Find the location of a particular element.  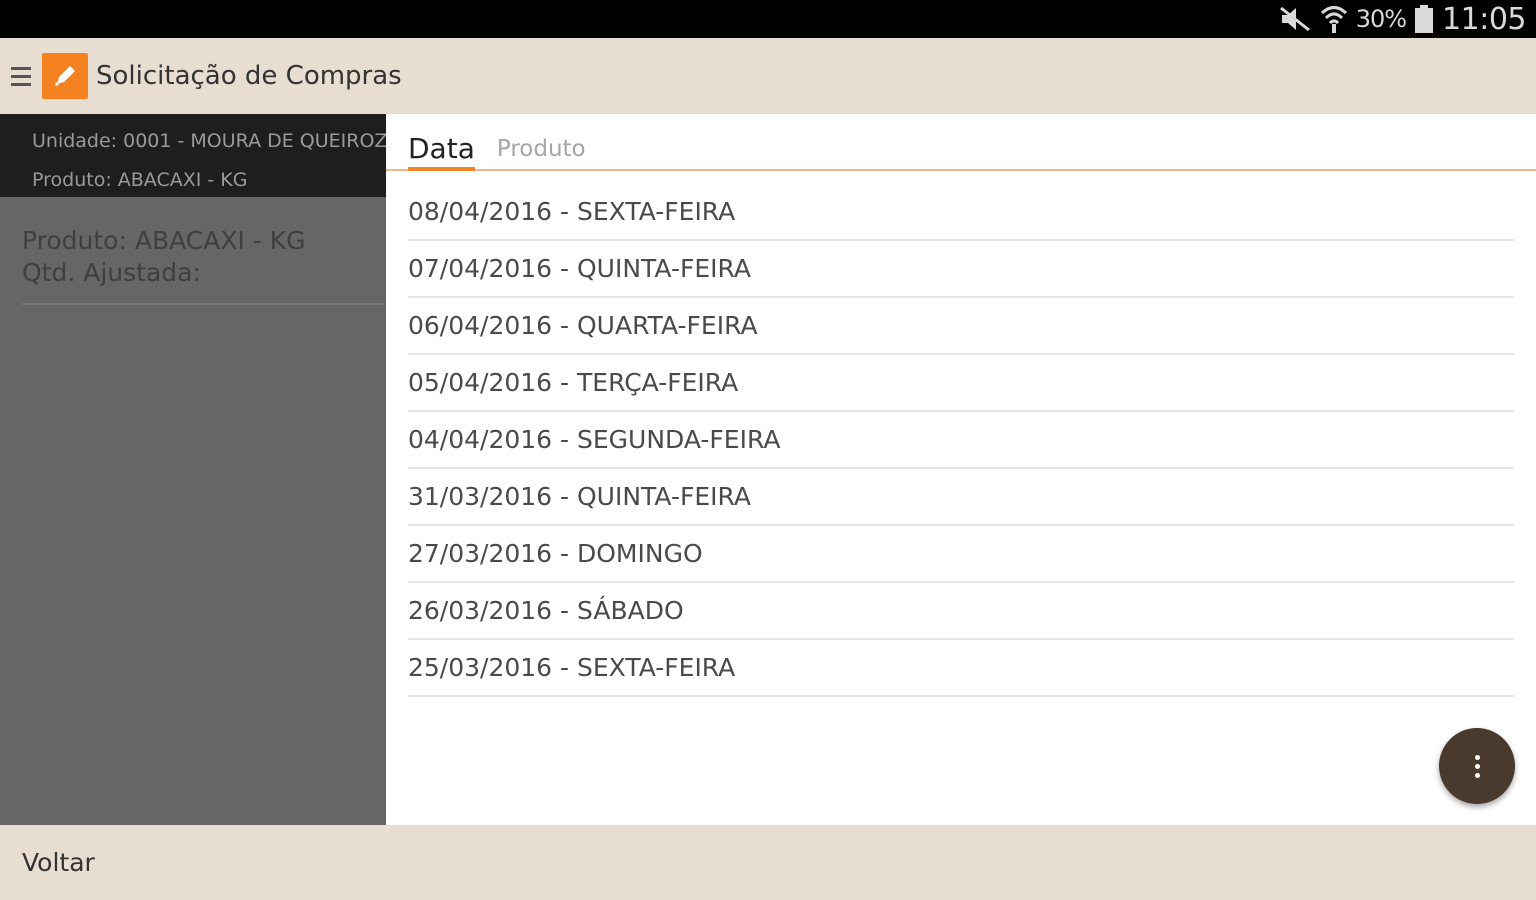

mute-icon is located at coordinates (1295, 19).